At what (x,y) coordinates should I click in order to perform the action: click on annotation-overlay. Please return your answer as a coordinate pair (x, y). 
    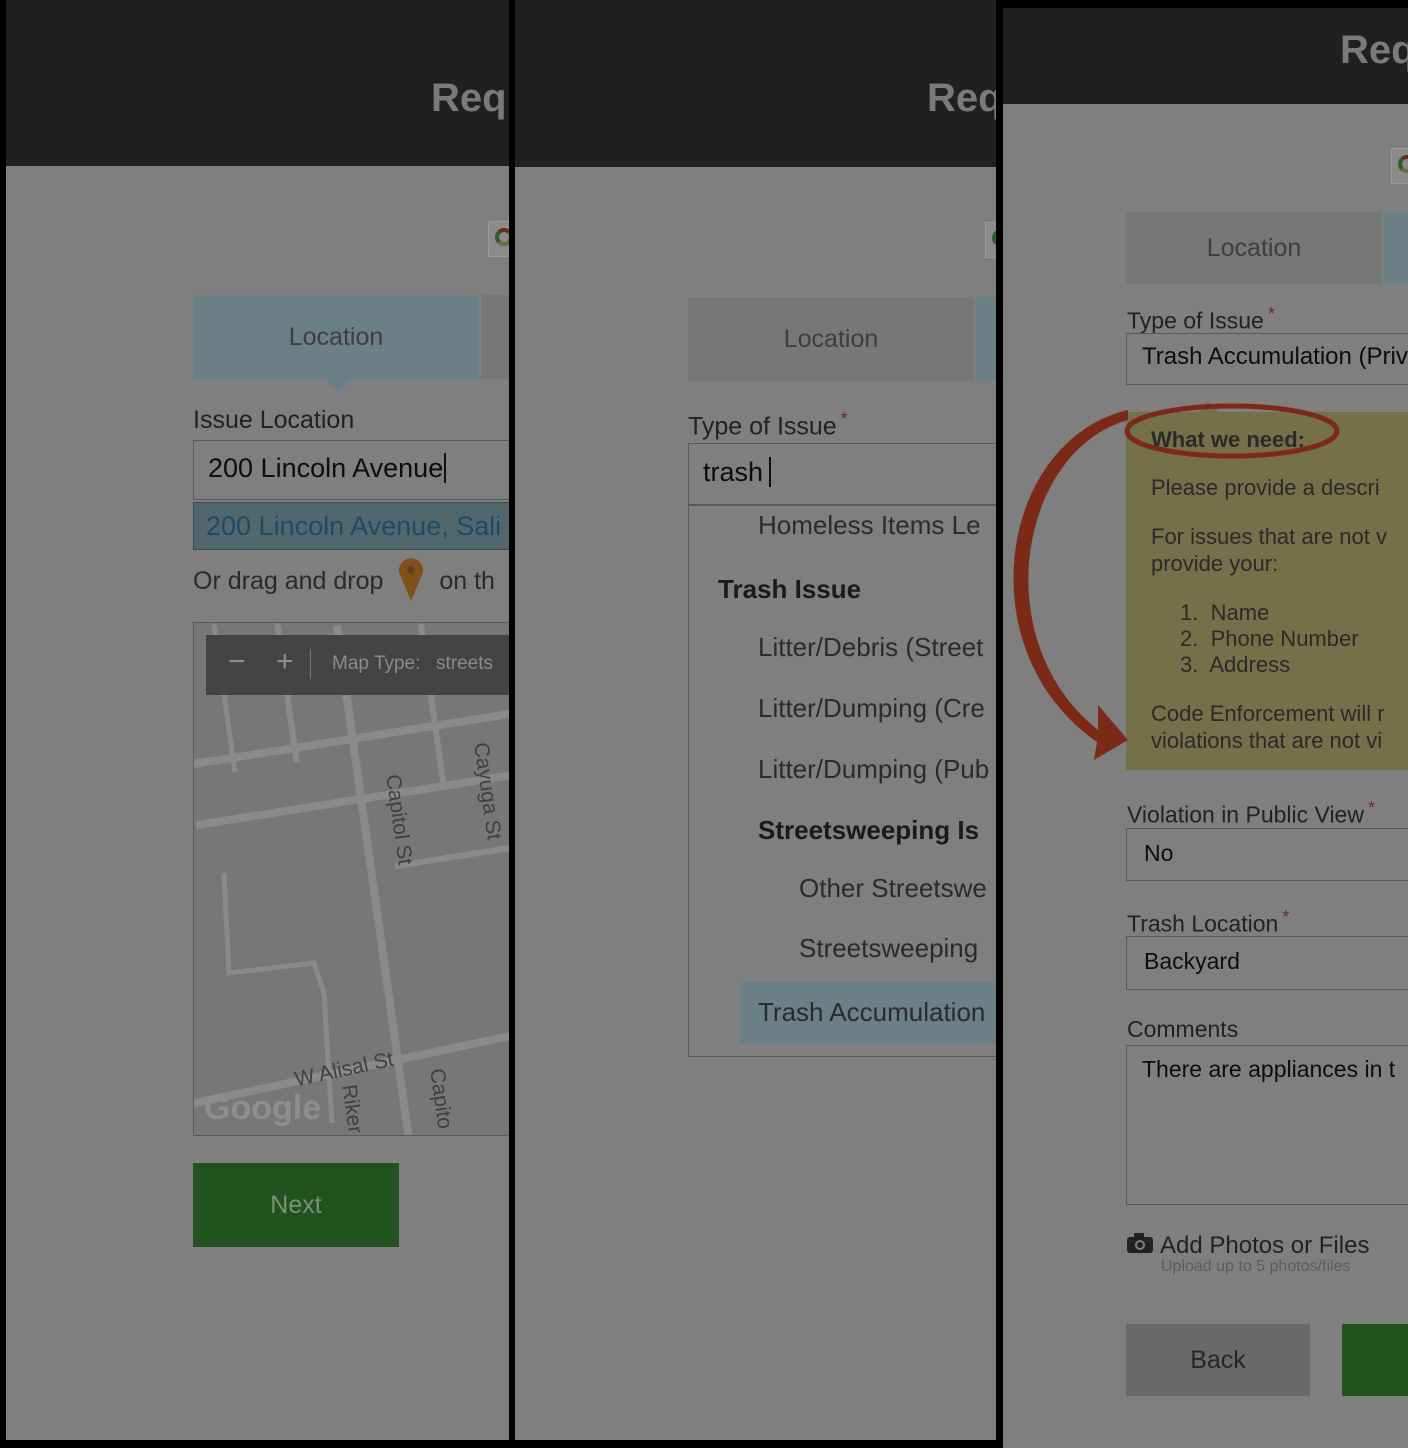
    Looking at the image, I should click on (1176, 581).